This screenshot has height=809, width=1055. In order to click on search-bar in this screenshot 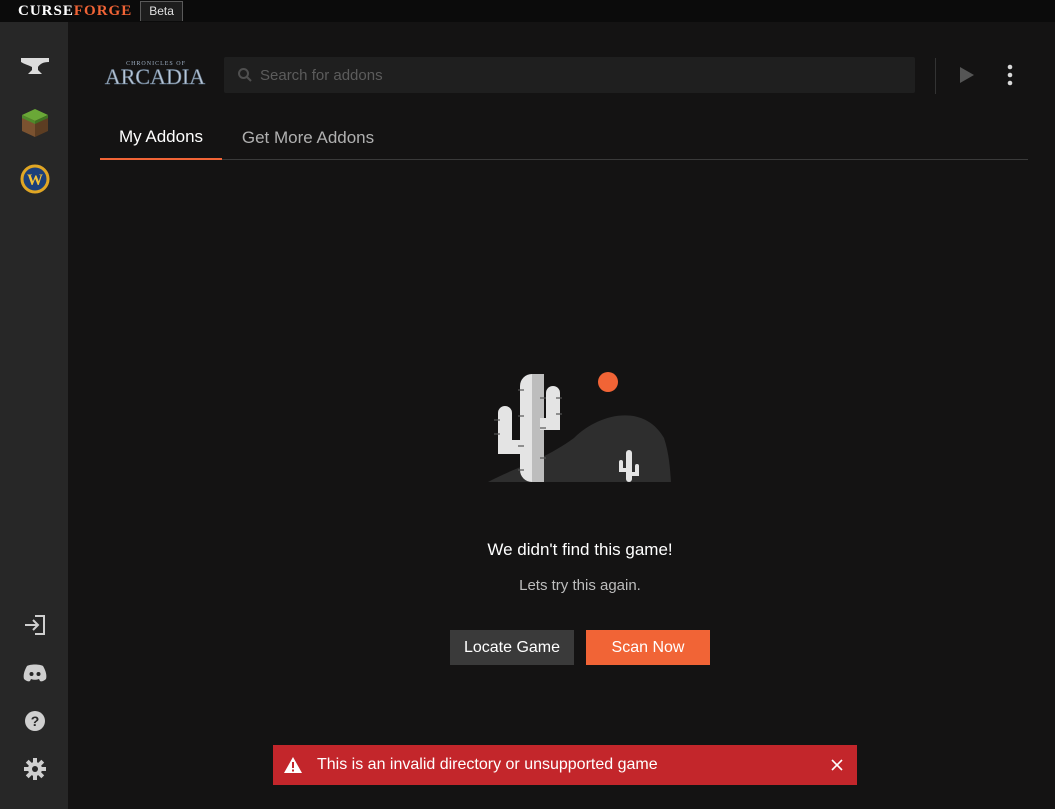, I will do `click(569, 75)`.